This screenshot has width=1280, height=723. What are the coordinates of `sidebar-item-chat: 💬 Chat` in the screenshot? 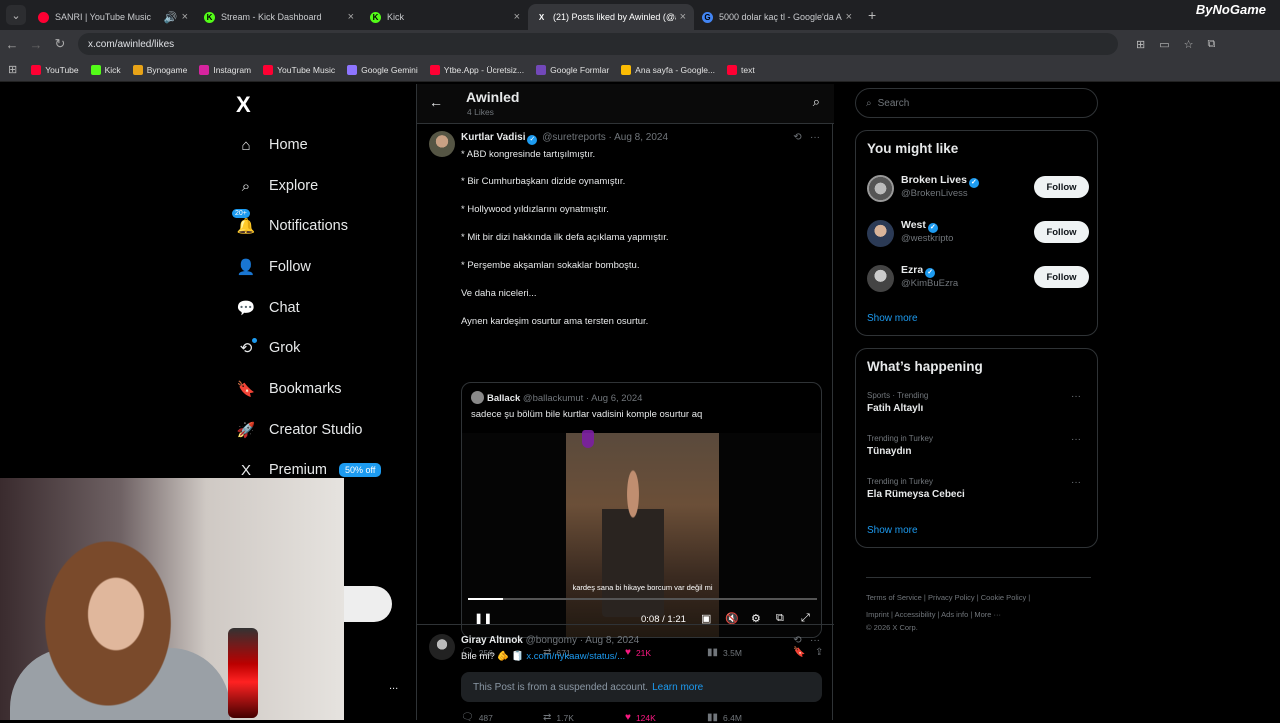 It's located at (268, 308).